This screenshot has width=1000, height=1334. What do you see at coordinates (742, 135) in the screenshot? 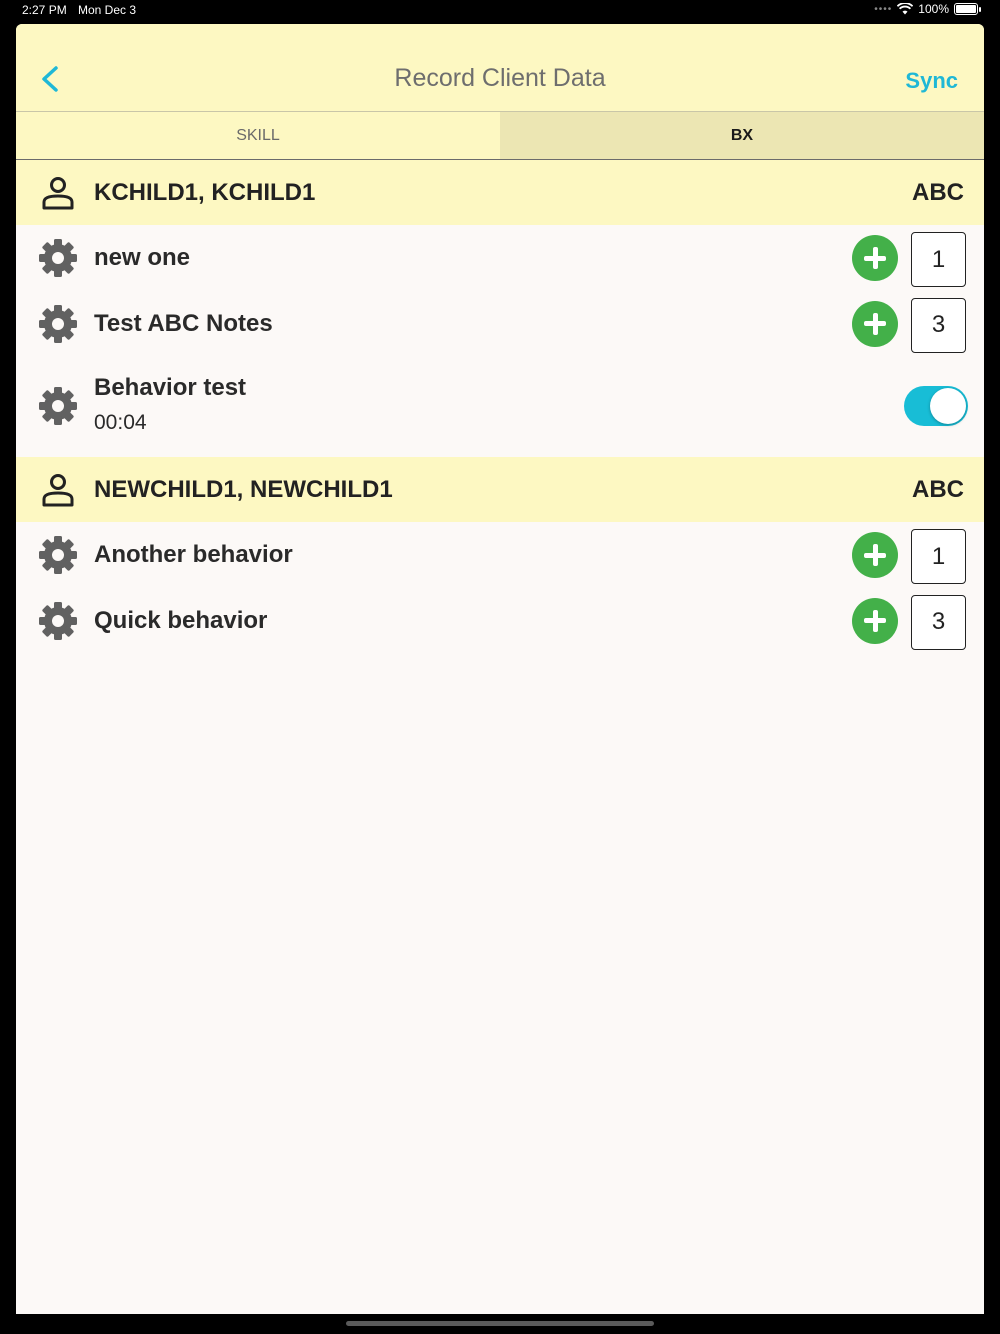
I see `tab-bx: BX` at bounding box center [742, 135].